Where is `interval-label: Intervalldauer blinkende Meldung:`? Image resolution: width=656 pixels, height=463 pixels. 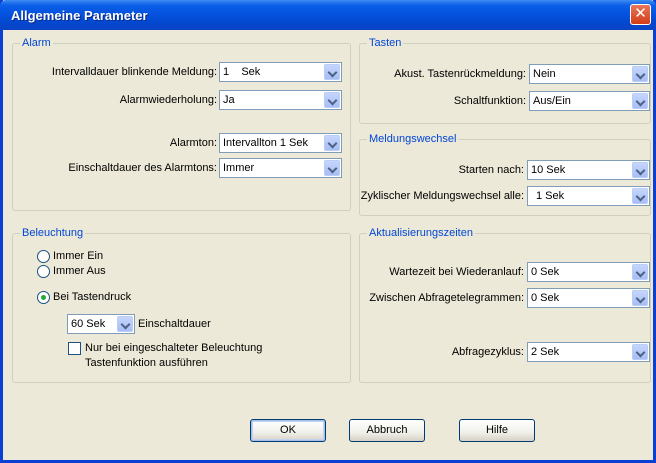 interval-label: Intervalldauer blinkende Meldung: is located at coordinates (134, 72).